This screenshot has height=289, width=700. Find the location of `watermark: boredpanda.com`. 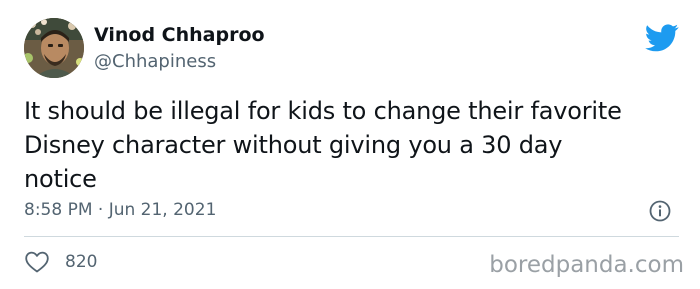

watermark: boredpanda.com is located at coordinates (586, 265).